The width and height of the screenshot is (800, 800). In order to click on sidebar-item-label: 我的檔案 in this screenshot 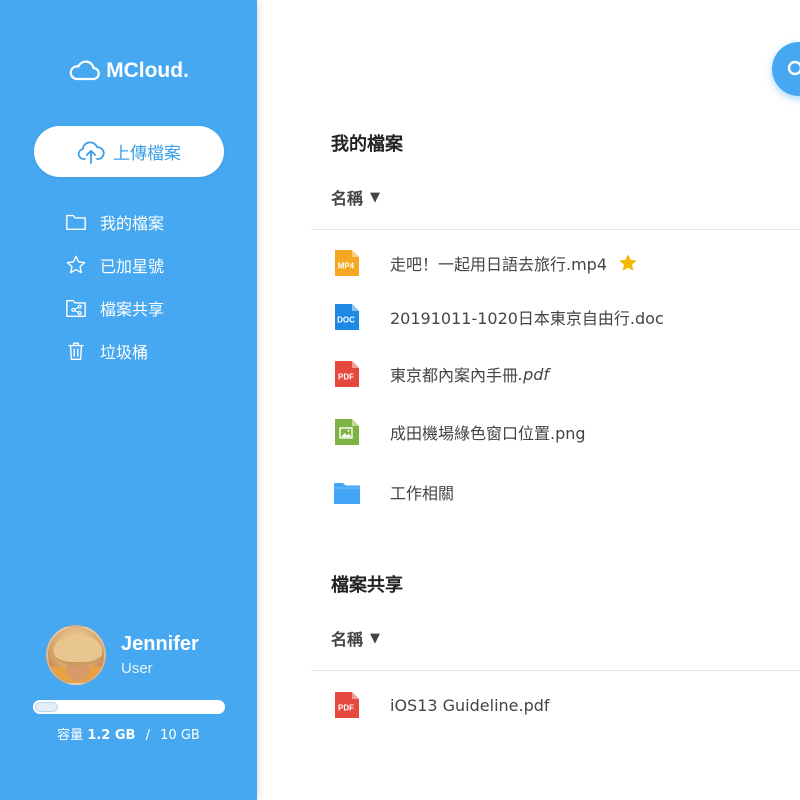, I will do `click(132, 223)`.